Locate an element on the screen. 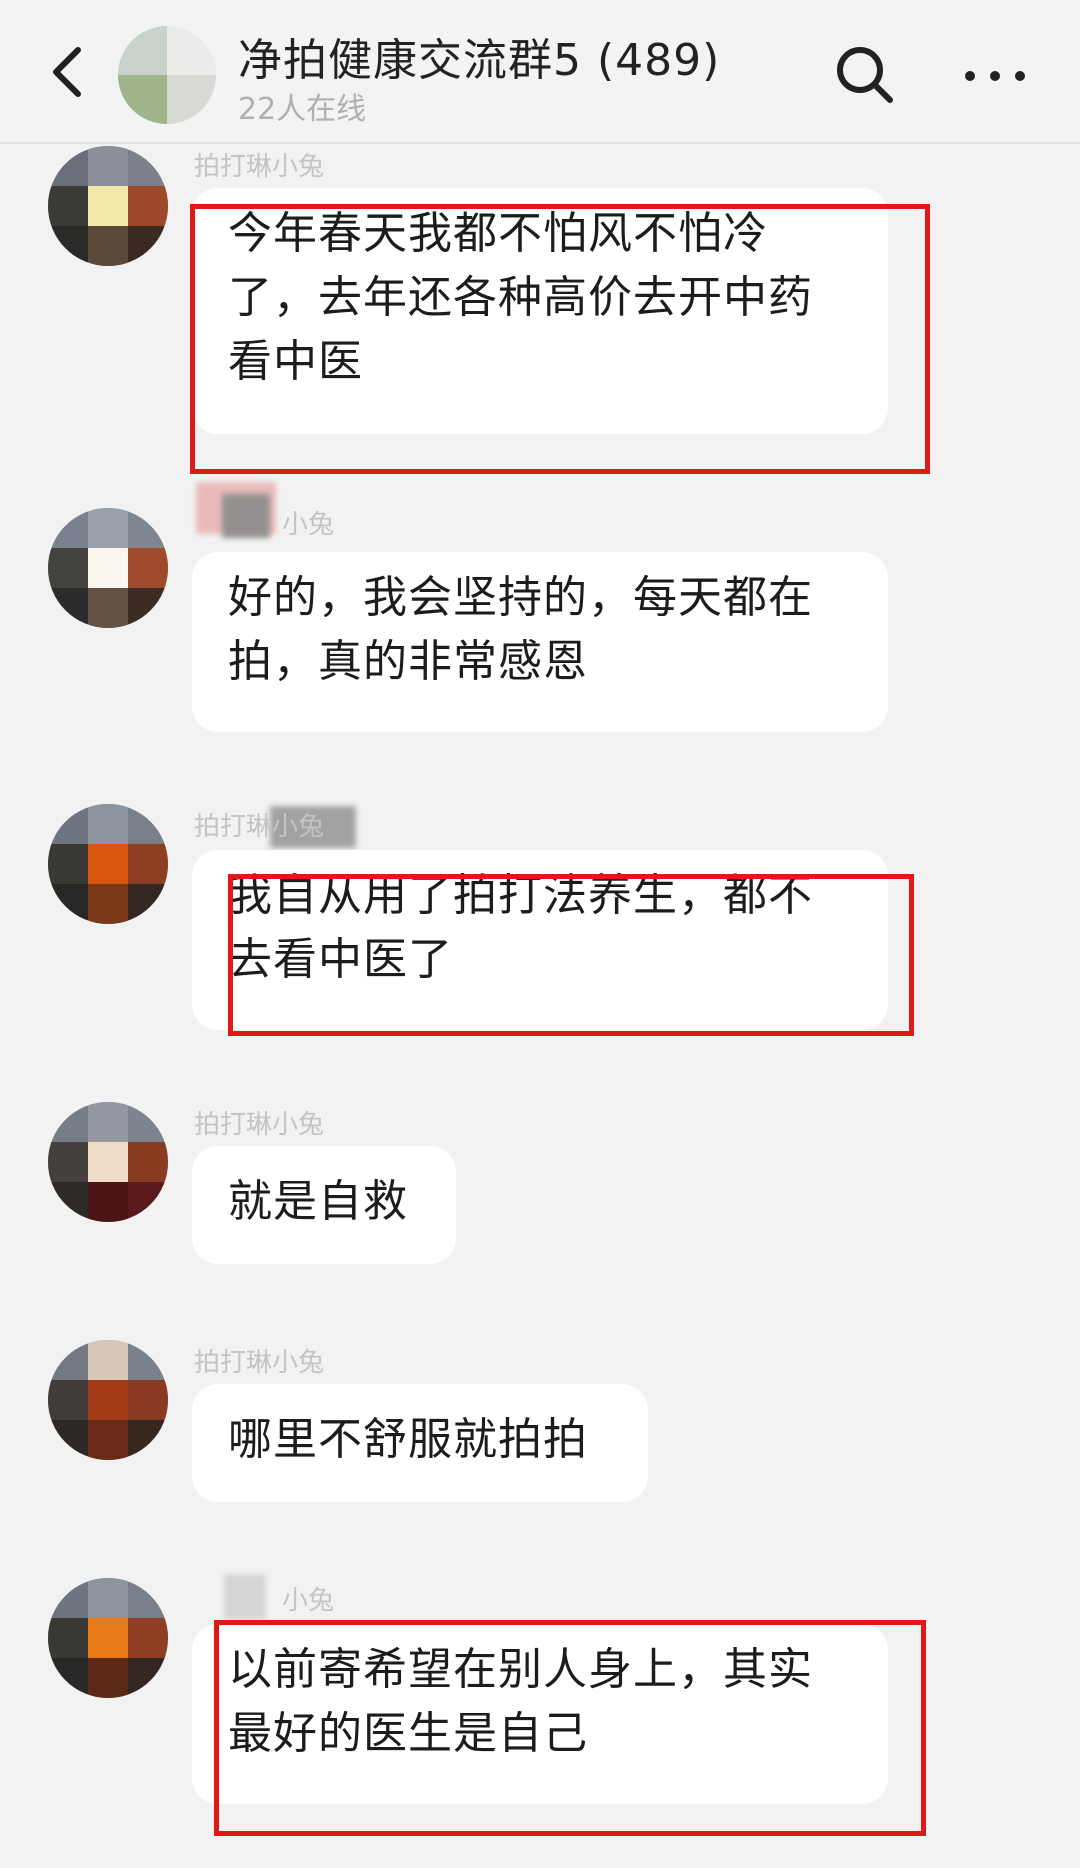 The width and height of the screenshot is (1080, 1868). online-count: 22人在线 is located at coordinates (302, 109).